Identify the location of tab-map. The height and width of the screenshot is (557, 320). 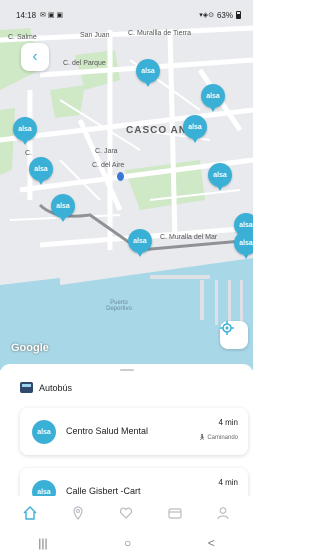
(78, 513).